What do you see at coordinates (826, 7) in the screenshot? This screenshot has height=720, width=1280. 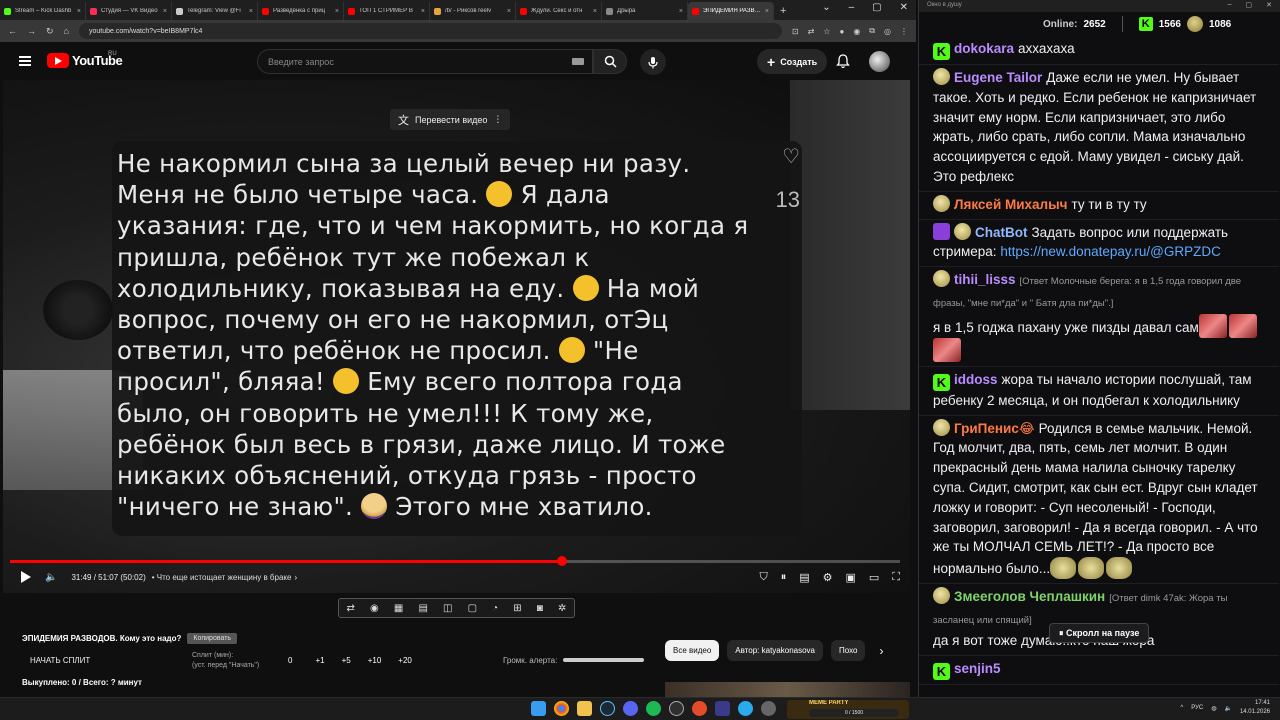 I see `tab-search-icon: ⌄` at bounding box center [826, 7].